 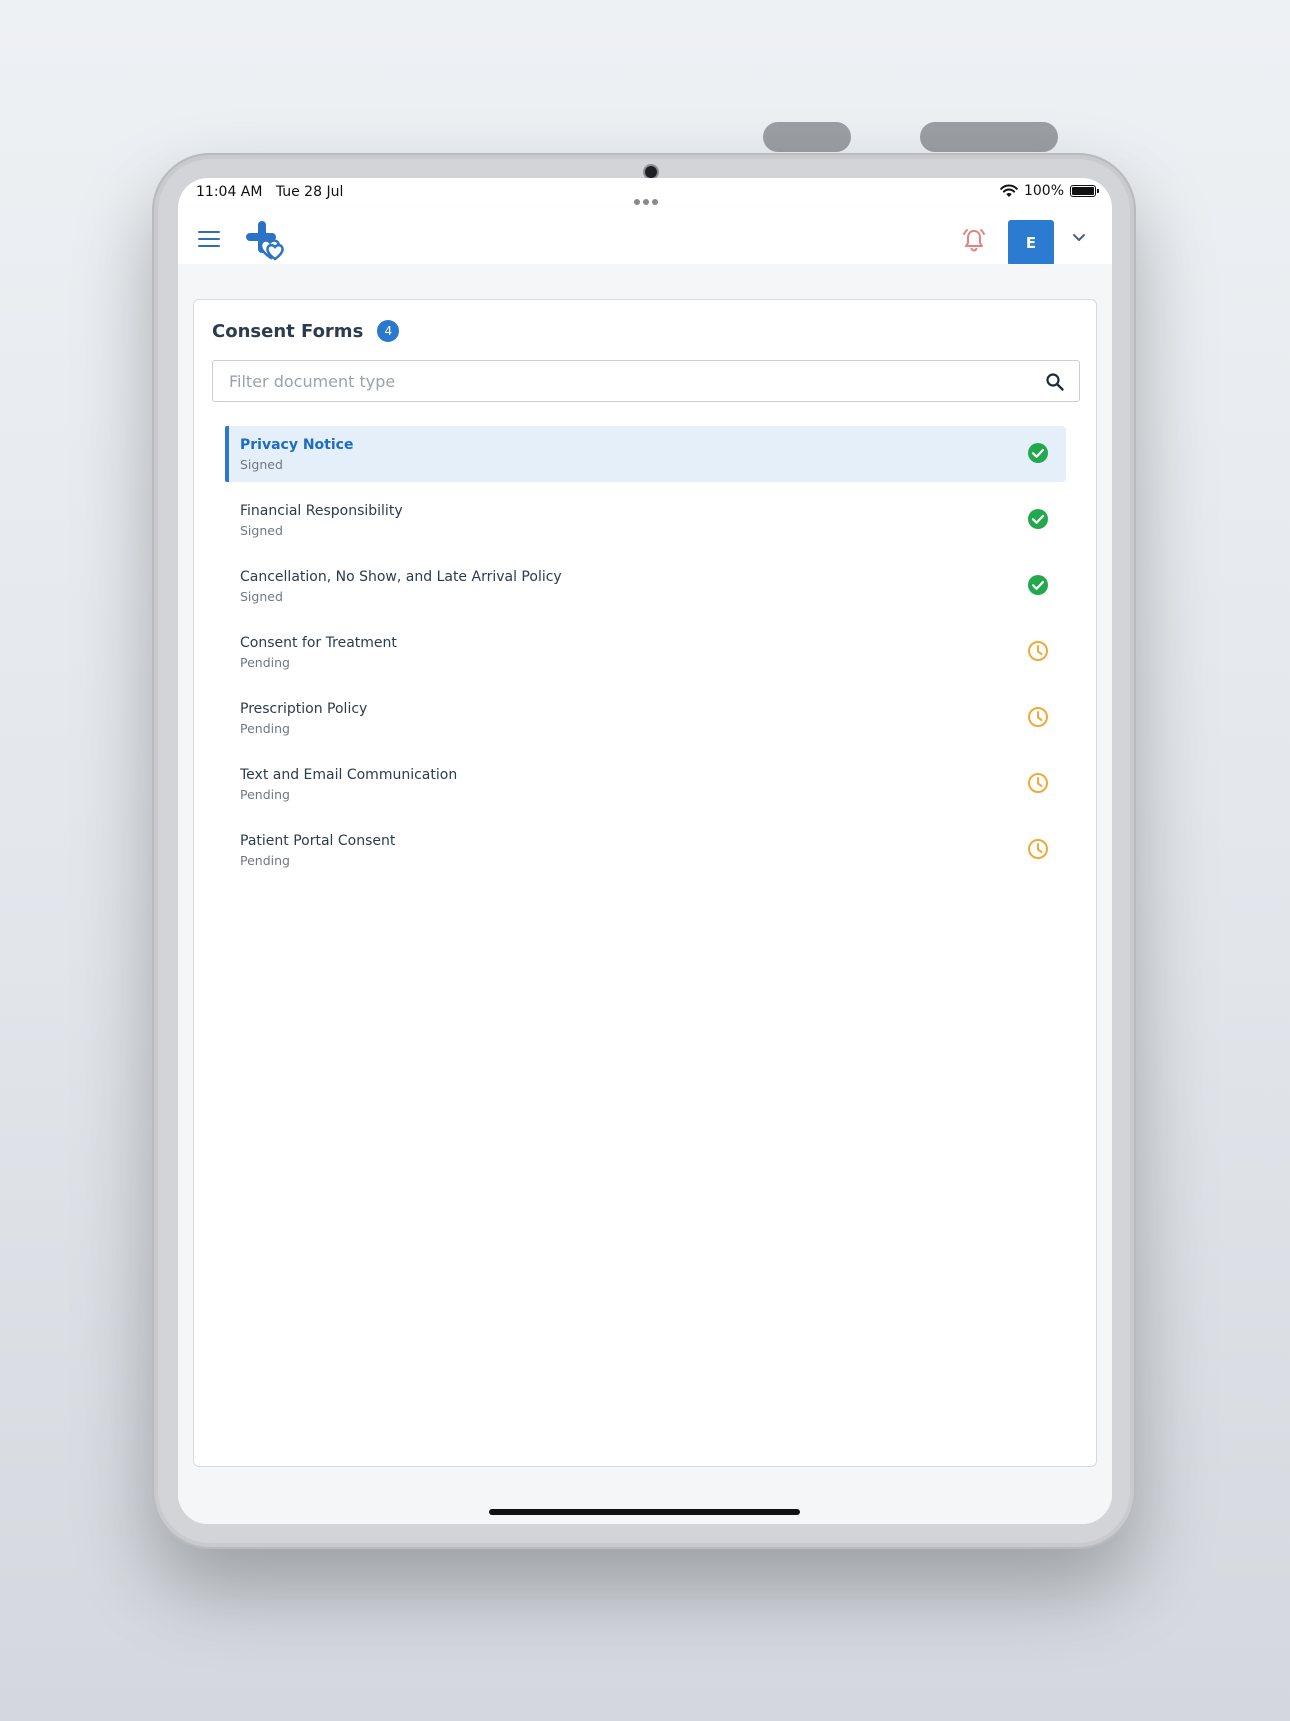 What do you see at coordinates (645, 199) in the screenshot?
I see `multitask-dots-icon` at bounding box center [645, 199].